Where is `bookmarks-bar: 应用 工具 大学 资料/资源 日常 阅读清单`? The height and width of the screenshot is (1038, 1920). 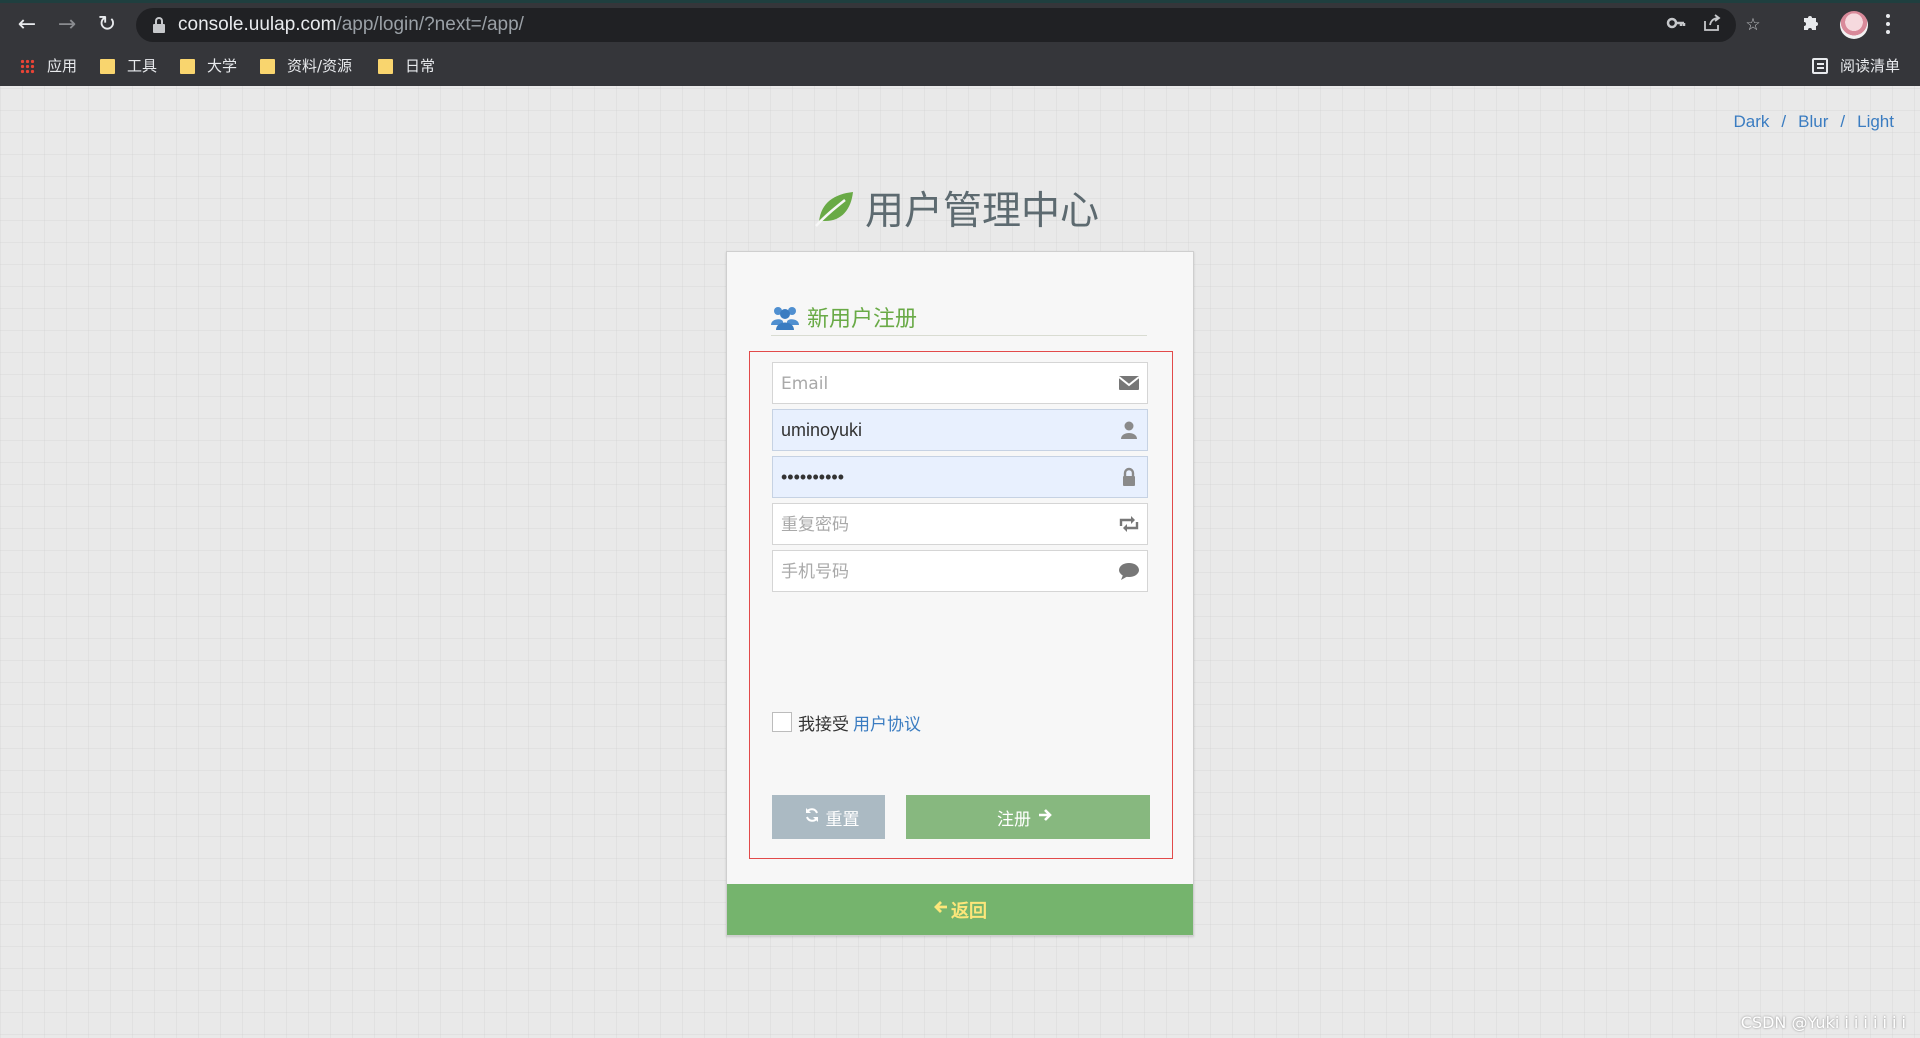 bookmarks-bar: 应用 工具 大学 资料/资源 日常 阅读清单 is located at coordinates (960, 66).